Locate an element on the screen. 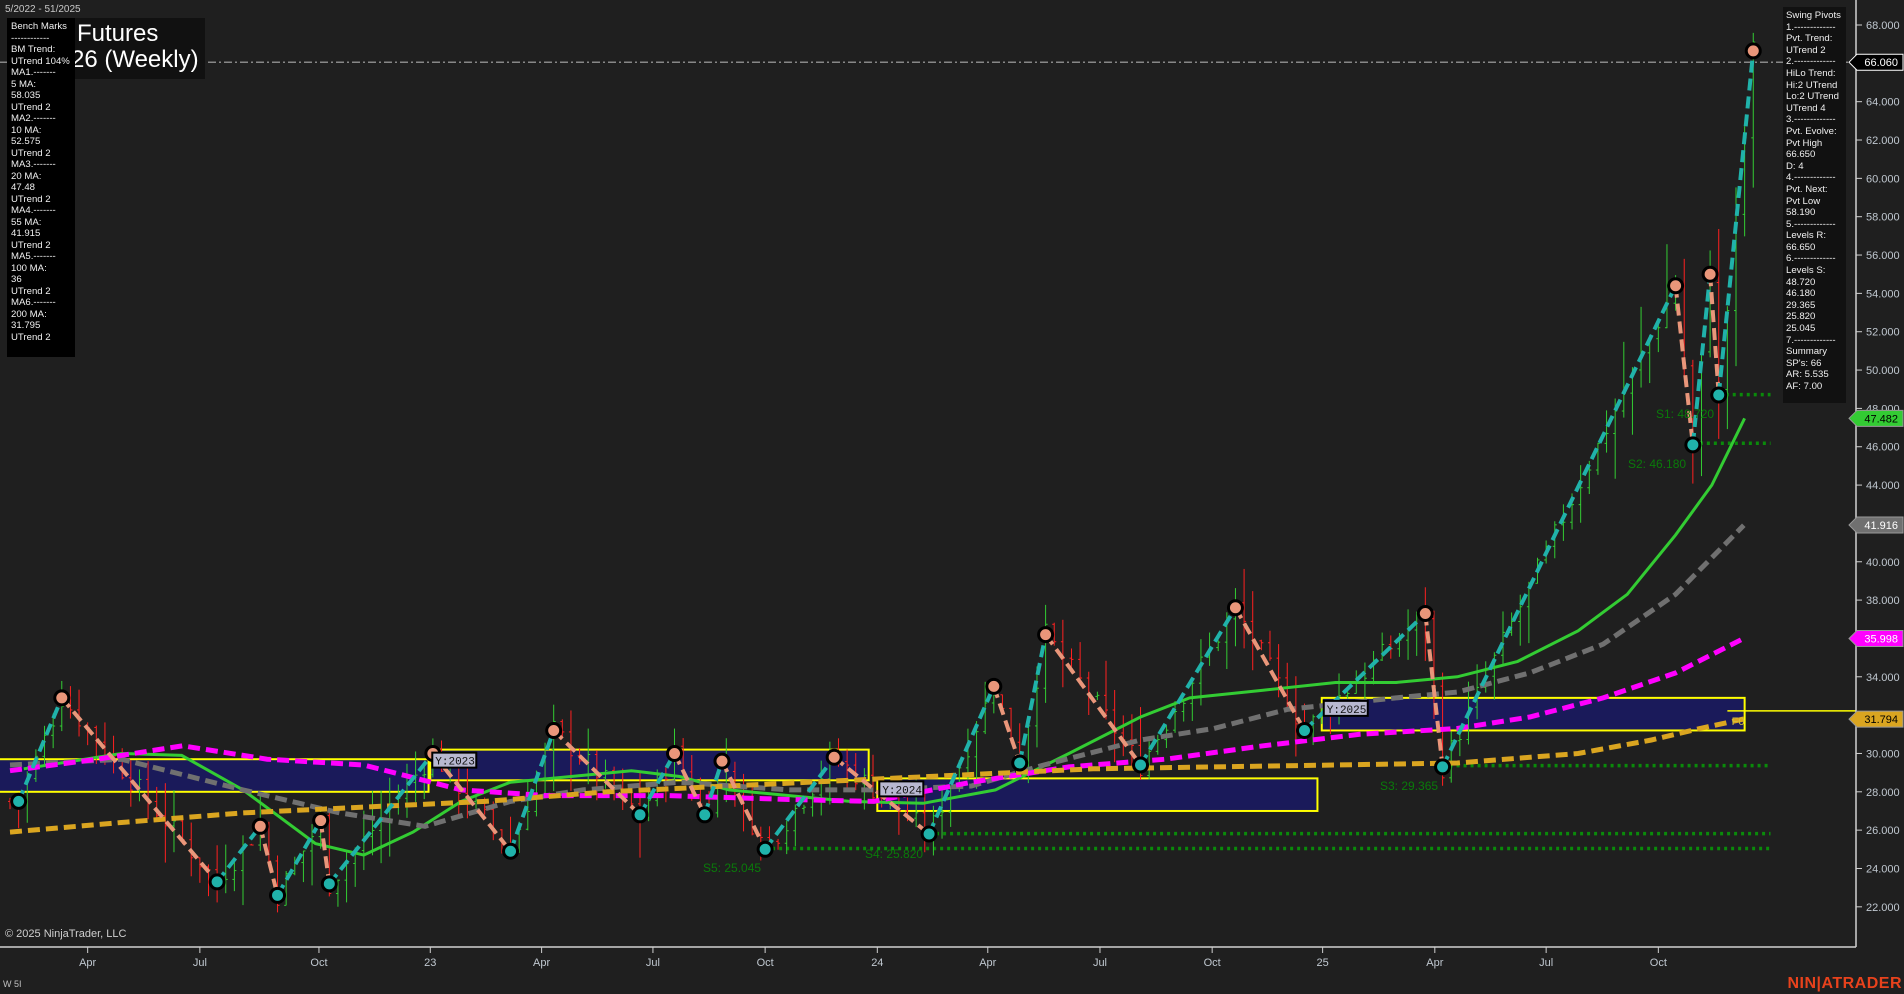 Image resolution: width=1904 pixels, height=994 pixels. y-tick-label: 26.000 is located at coordinates (1883, 831).